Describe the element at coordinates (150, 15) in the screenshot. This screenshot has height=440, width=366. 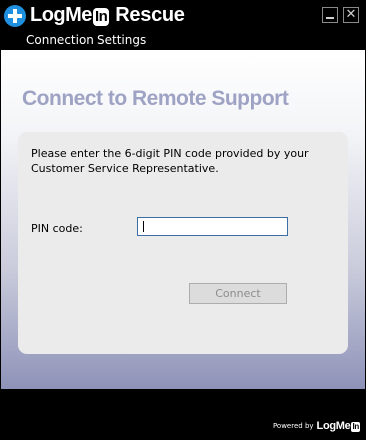
I see `logo-product-name: Rescue` at that location.